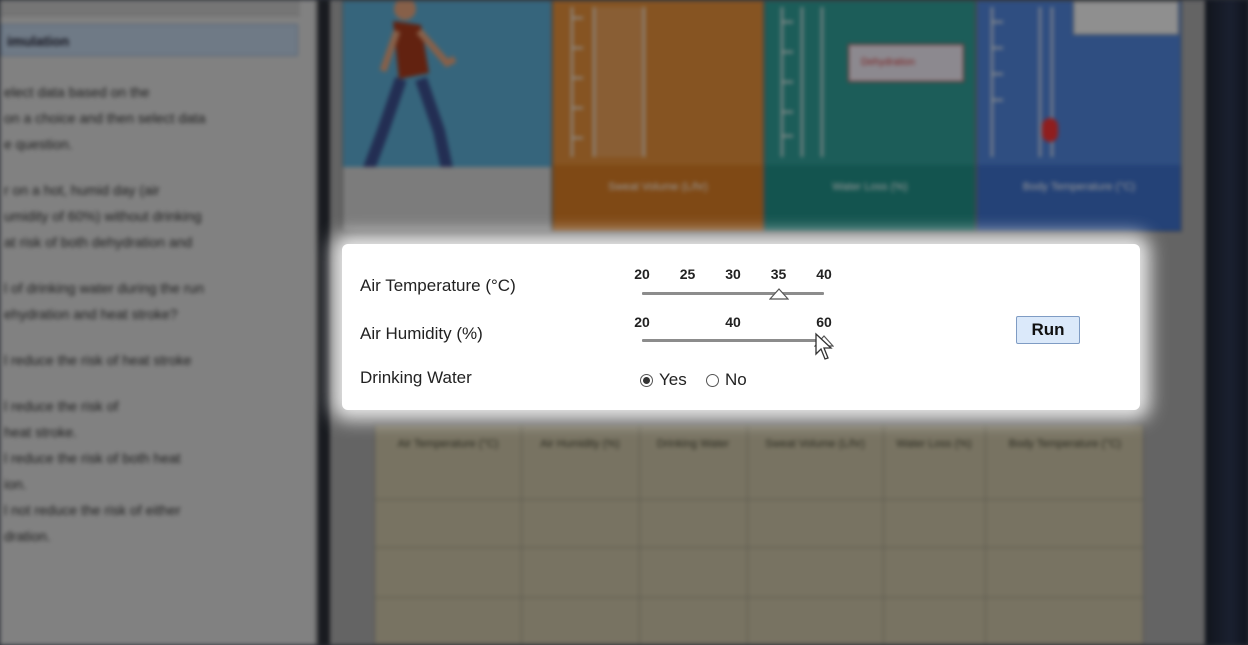 This screenshot has height=645, width=1248. I want to click on table-header-cell: Sweat Volume (L/hr), so click(815, 444).